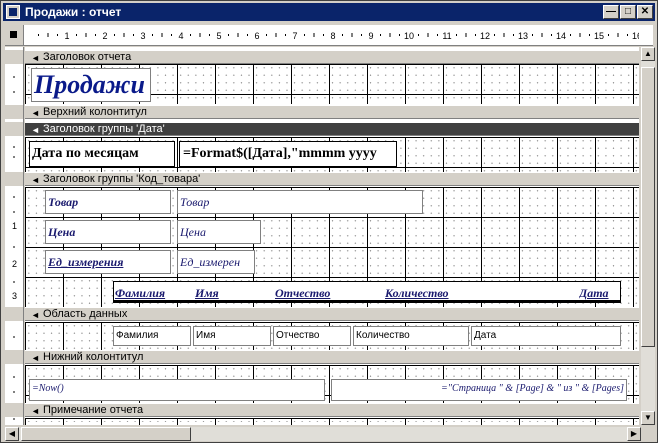  What do you see at coordinates (411, 336) in the screenshot?
I see `quantity-textbox: Количество` at bounding box center [411, 336].